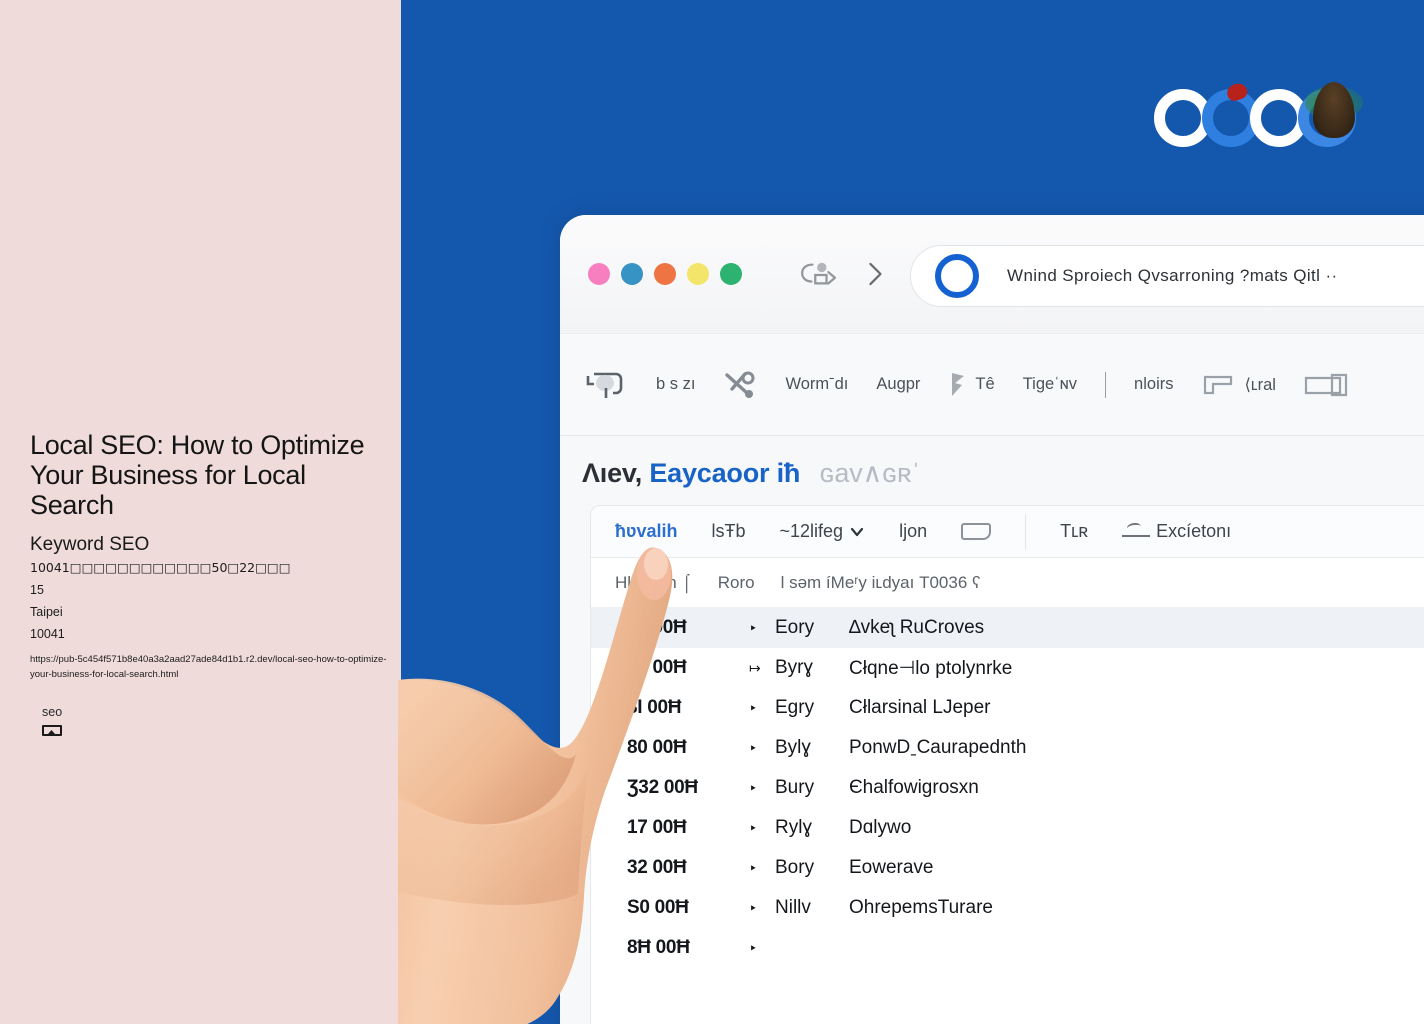 The image size is (1424, 1024). I want to click on subheader-hly-oun-label: Hlʳy oun, so click(646, 582).